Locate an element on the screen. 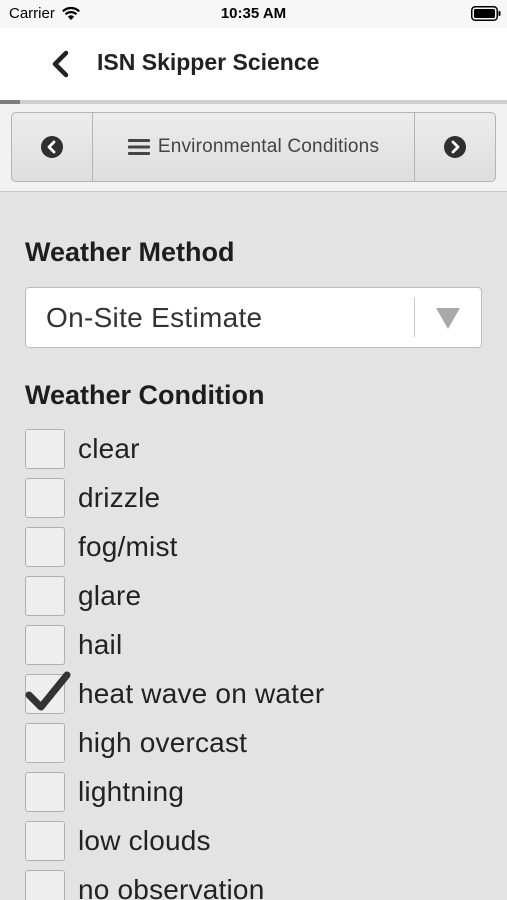 Image resolution: width=507 pixels, height=900 pixels. status-time: 10:35 AM is located at coordinates (253, 13).